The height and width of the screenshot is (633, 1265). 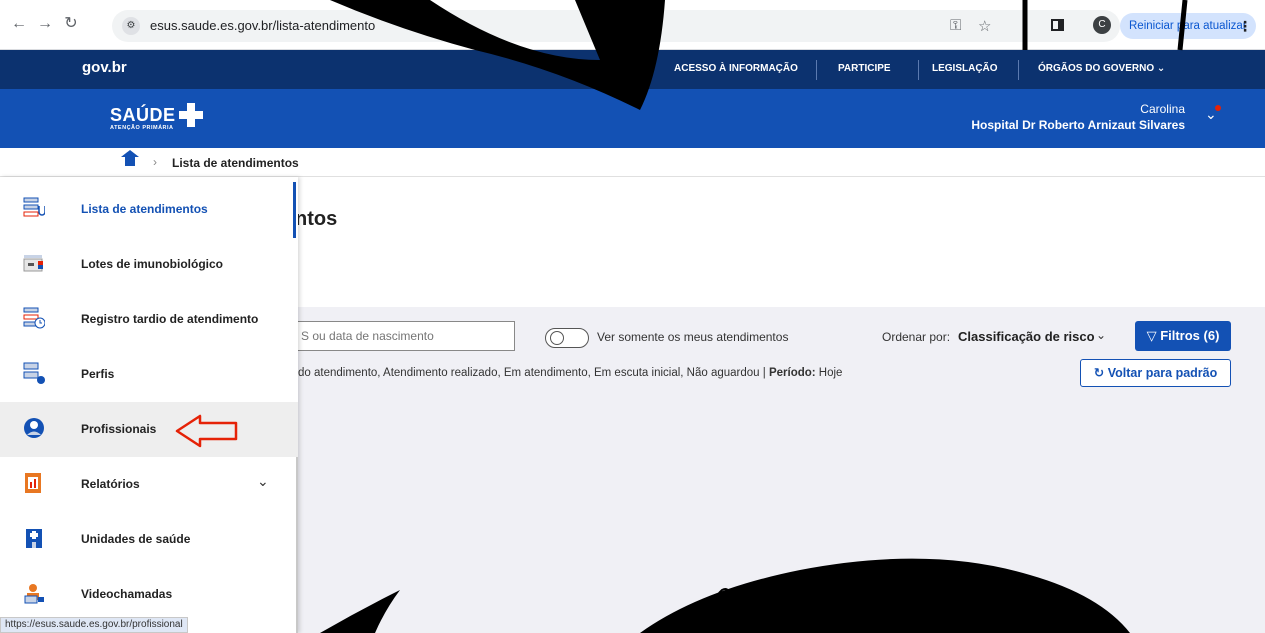 I want to click on home-icon, so click(x=130, y=159).